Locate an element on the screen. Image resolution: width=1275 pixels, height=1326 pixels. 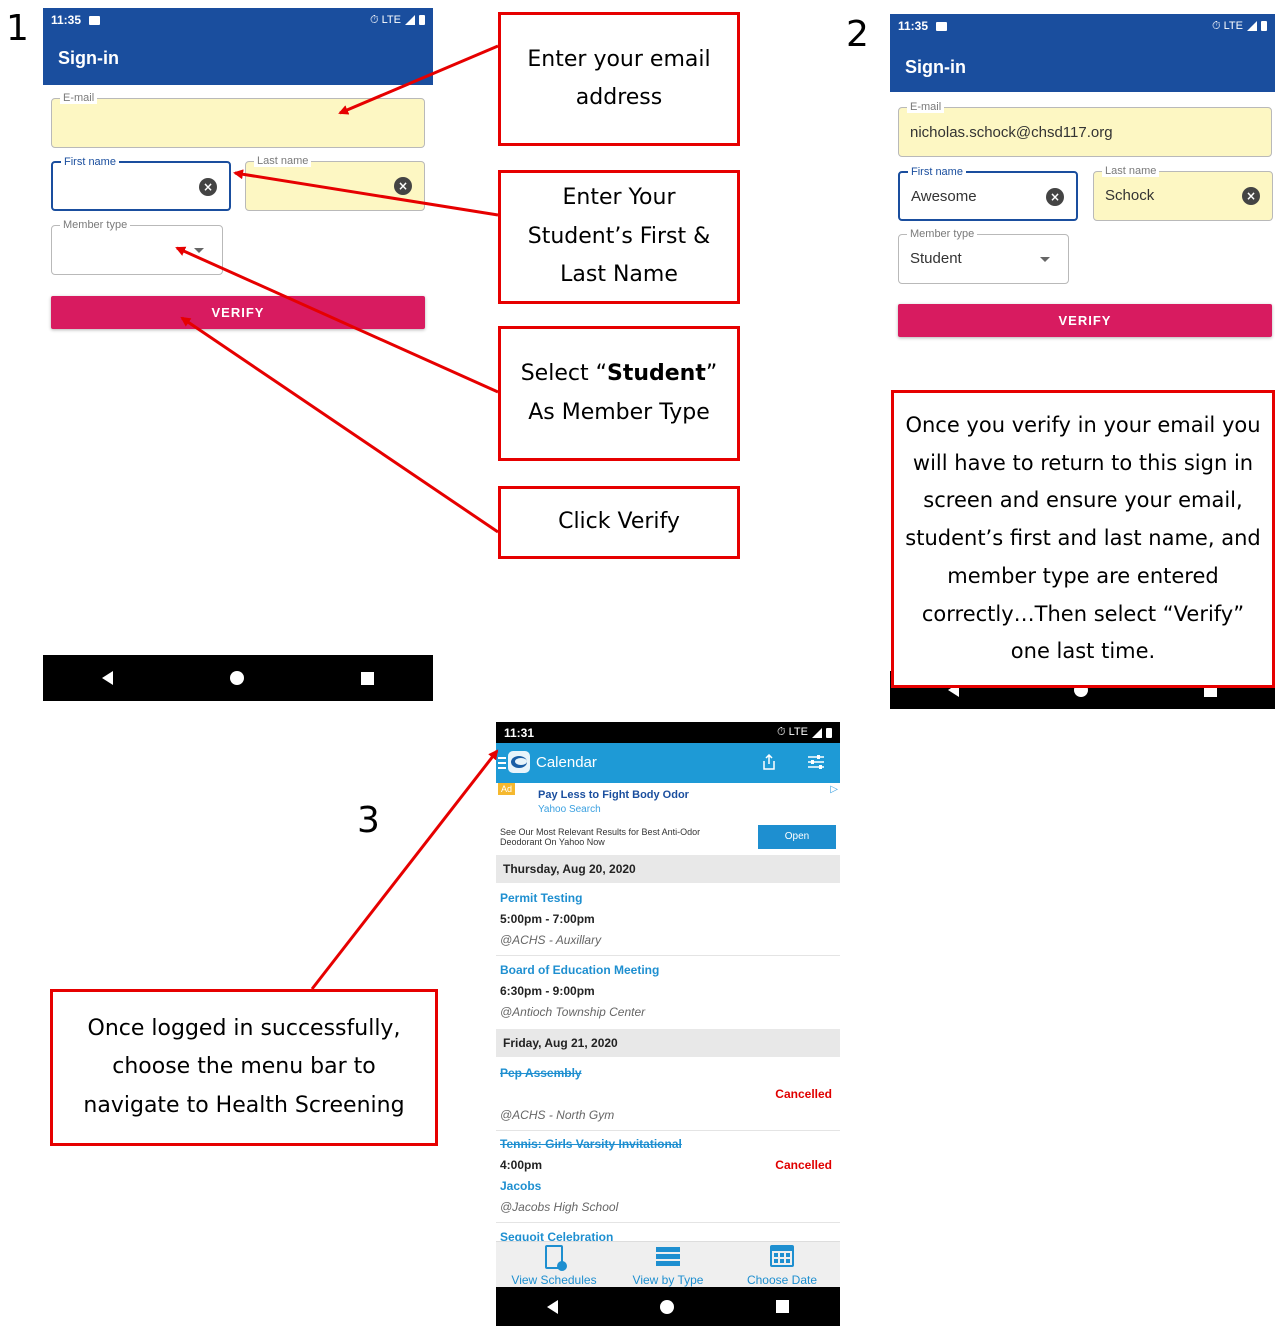
arrow-to-email is located at coordinates (418, 79).